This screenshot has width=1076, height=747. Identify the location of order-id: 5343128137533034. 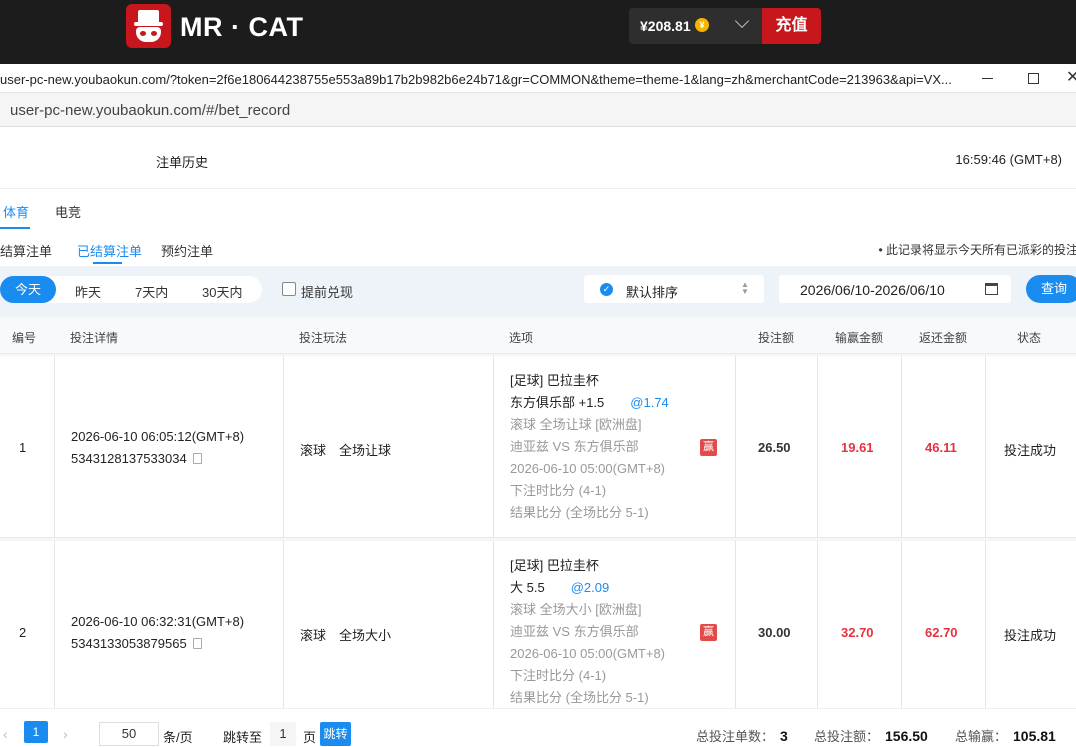
(129, 458).